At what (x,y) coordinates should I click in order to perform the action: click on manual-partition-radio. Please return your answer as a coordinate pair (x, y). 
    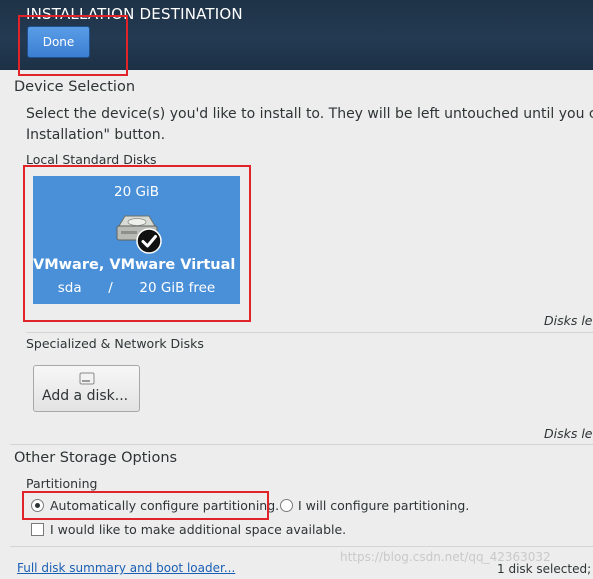
    Looking at the image, I should click on (286, 505).